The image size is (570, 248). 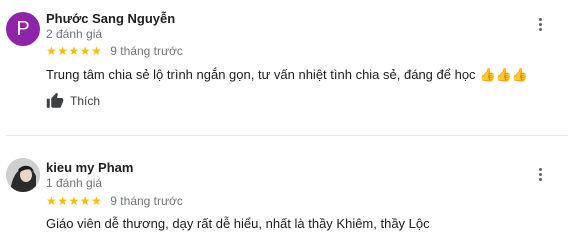 I want to click on avatar-photo-icon, so click(x=23, y=175).